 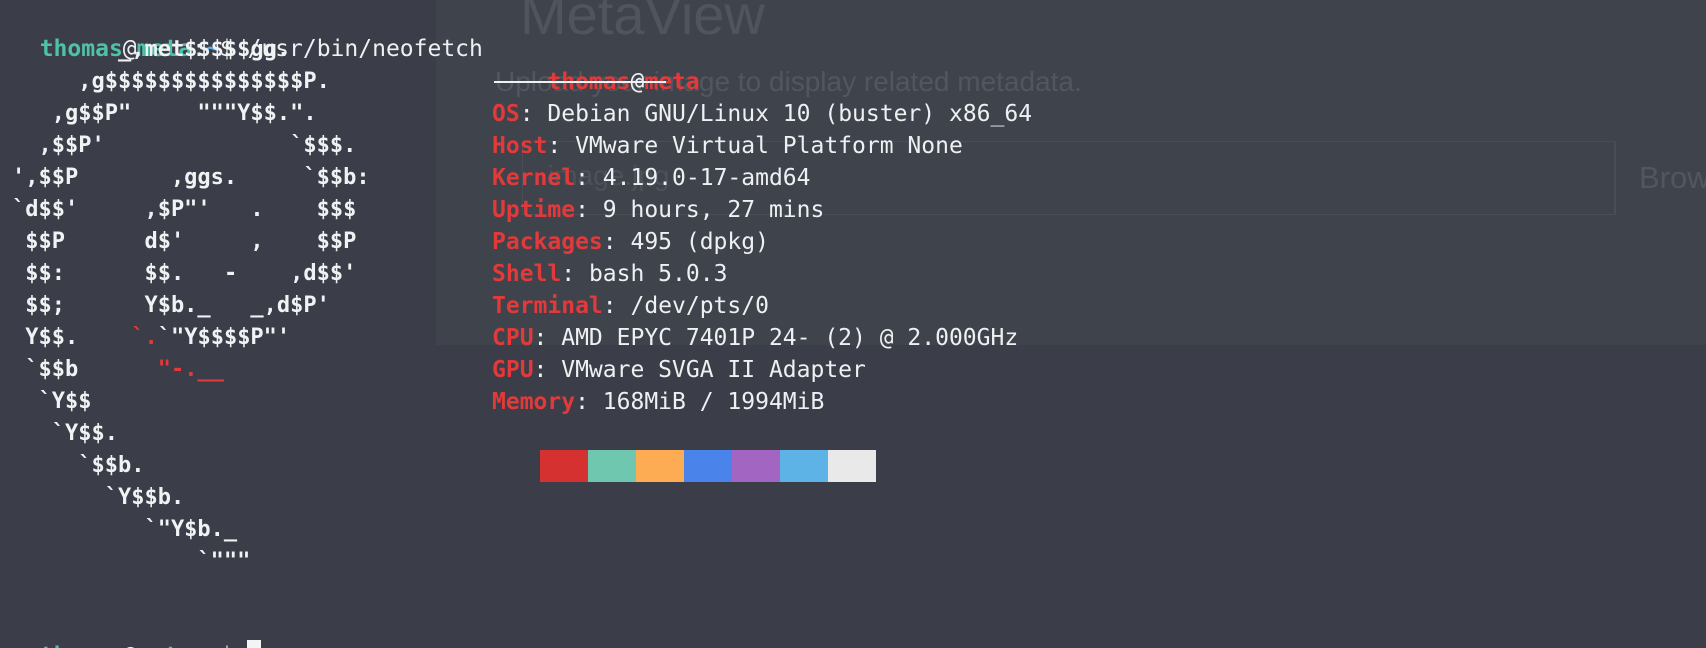 What do you see at coordinates (762, 64) in the screenshot?
I see `info-header: thomas@meta` at bounding box center [762, 64].